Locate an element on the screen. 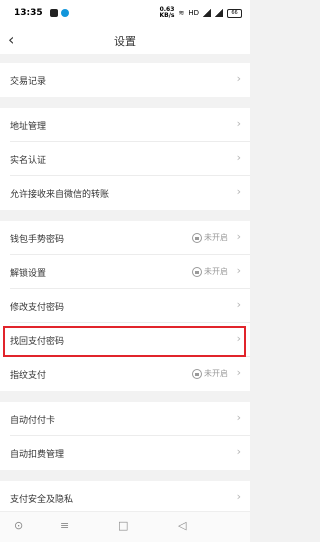 The image size is (320, 542). settings-item-wechat-transfer: 允许接收来自微信的转账 › is located at coordinates (125, 193).